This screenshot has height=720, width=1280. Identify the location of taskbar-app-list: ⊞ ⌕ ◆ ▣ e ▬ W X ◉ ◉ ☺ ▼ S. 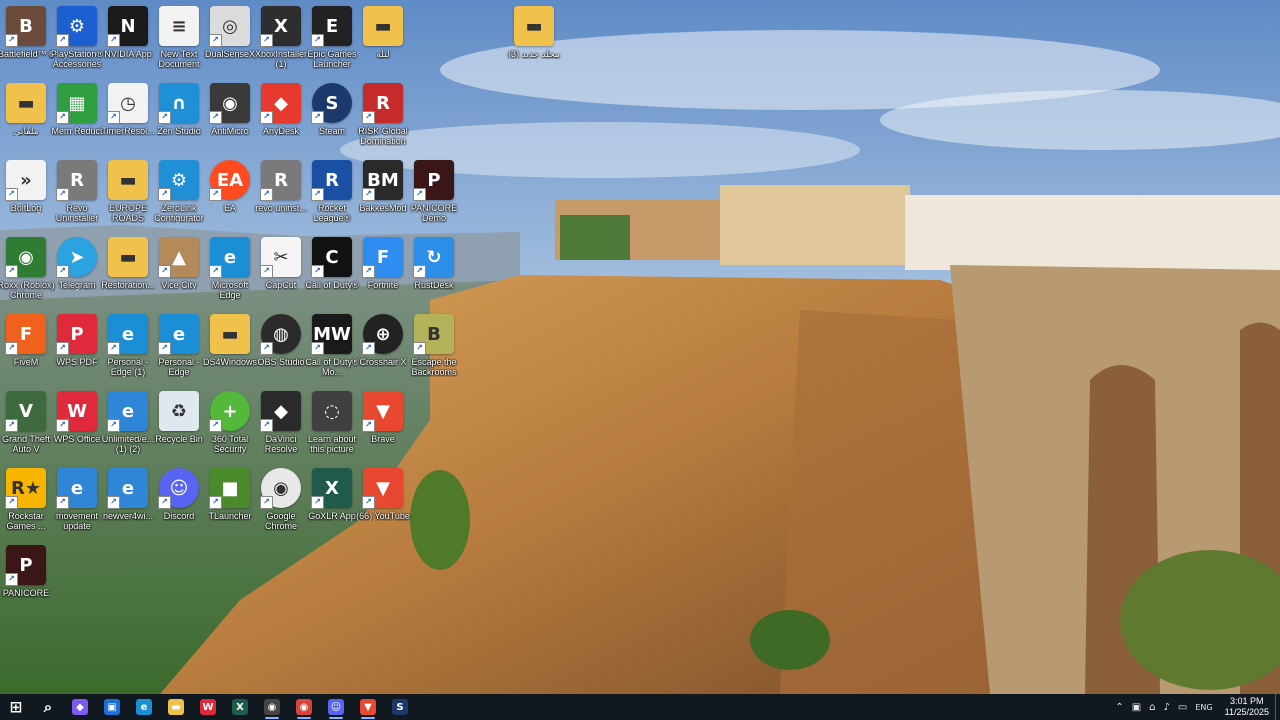
(208, 707).